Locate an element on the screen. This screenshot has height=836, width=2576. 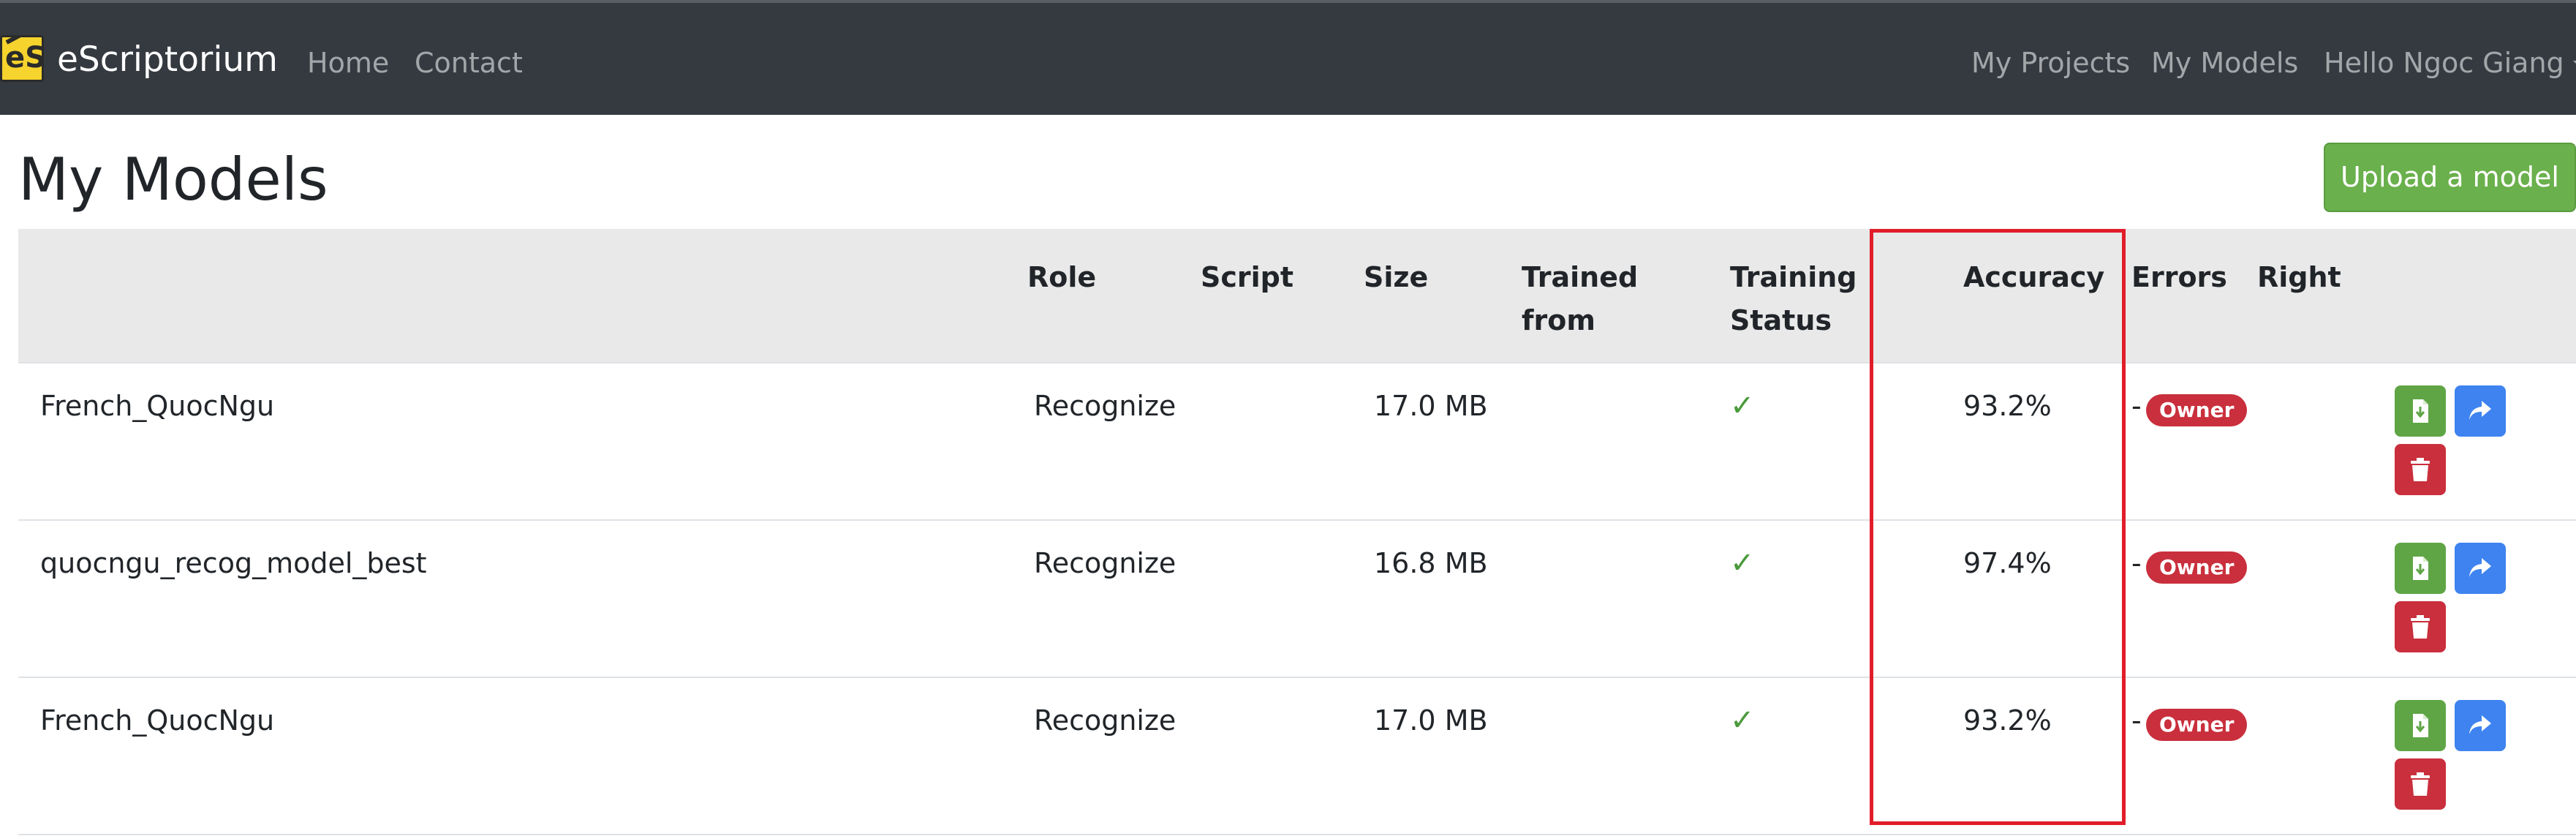
caret-down-icon is located at coordinates (2574, 65).